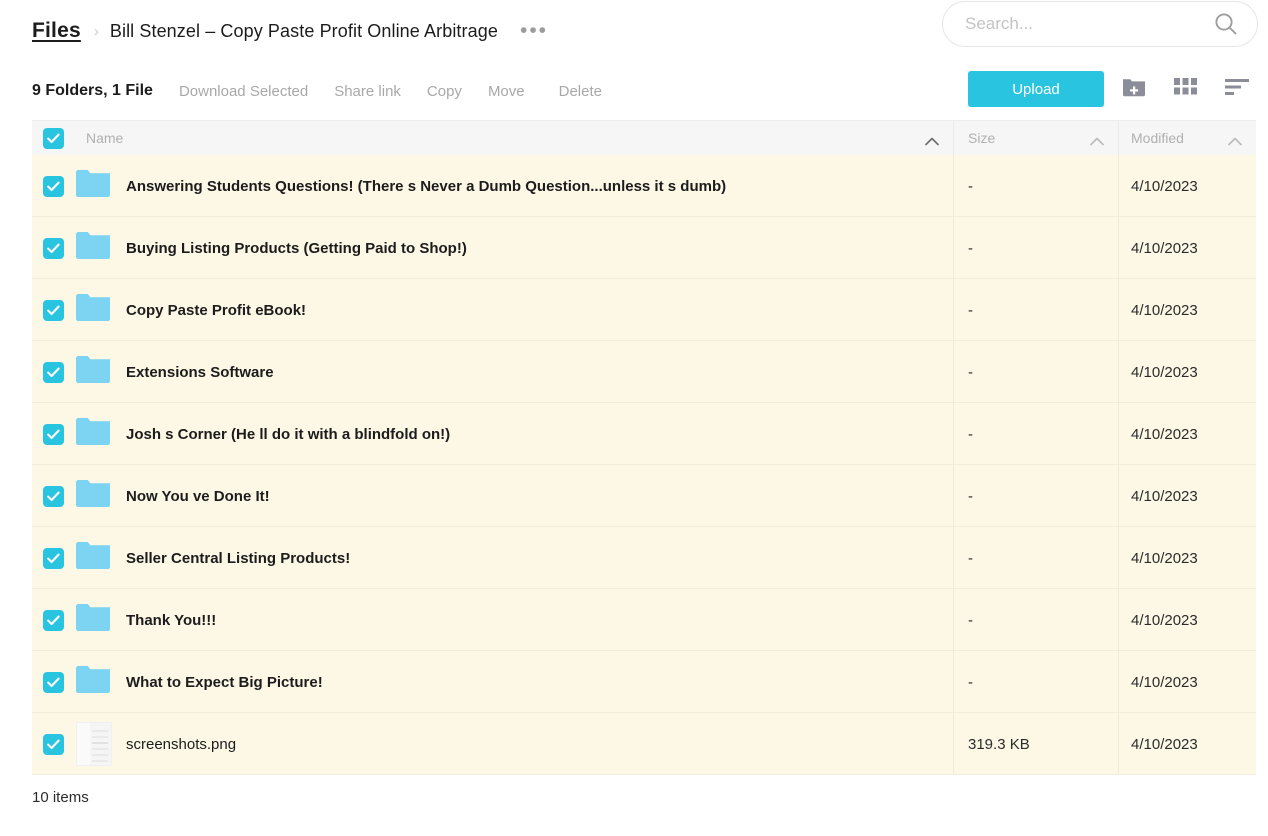  I want to click on column-header-name-label: Name, so click(105, 138).